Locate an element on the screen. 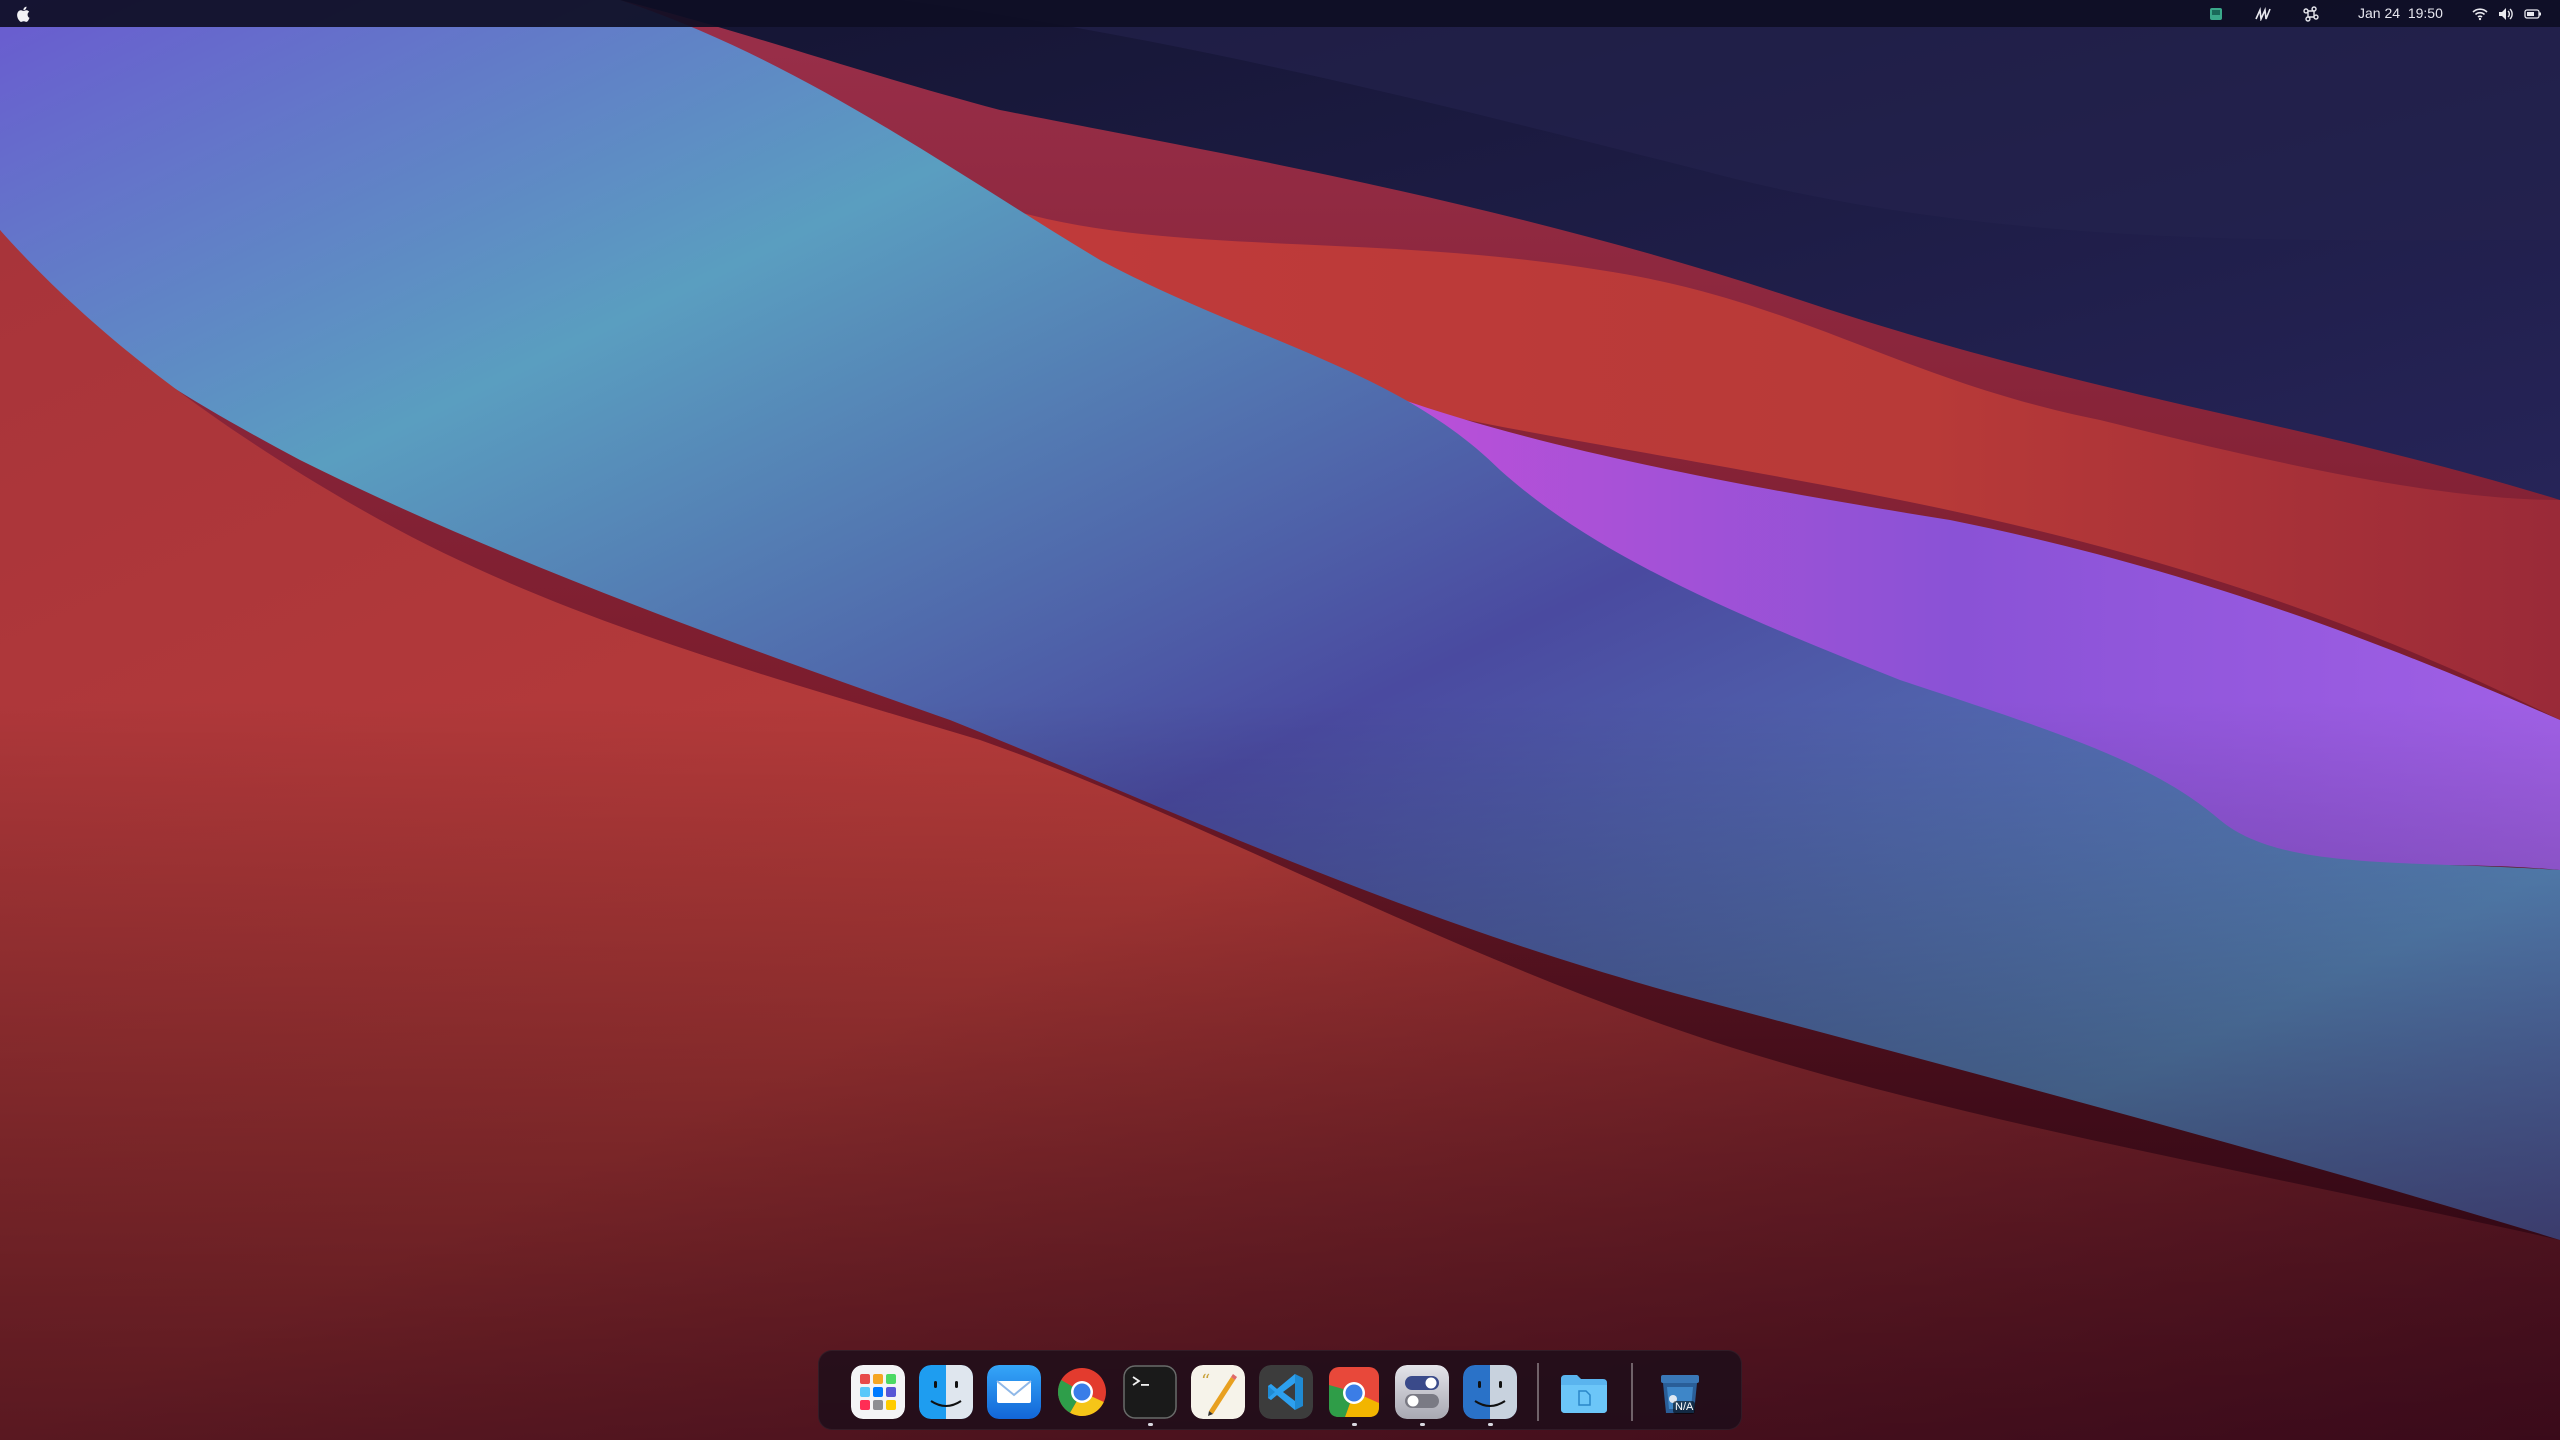 The image size is (2560, 1440). dock: “ N/A is located at coordinates (1280, 1390).